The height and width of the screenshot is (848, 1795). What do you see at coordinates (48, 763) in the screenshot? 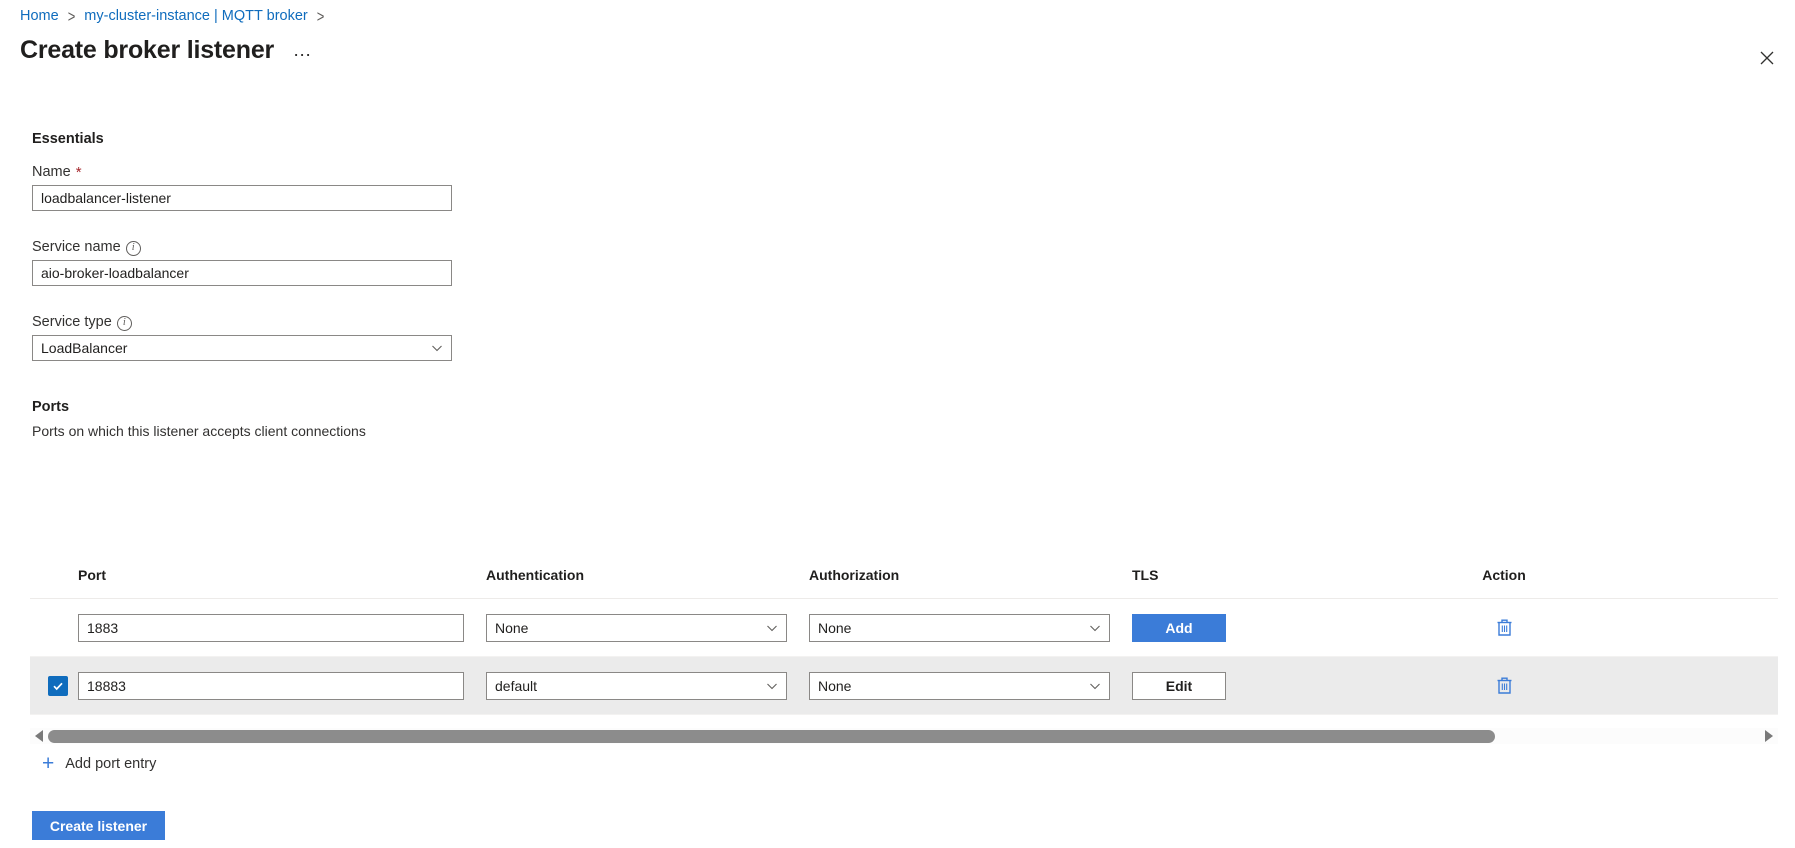
I see `plus-icon: +` at bounding box center [48, 763].